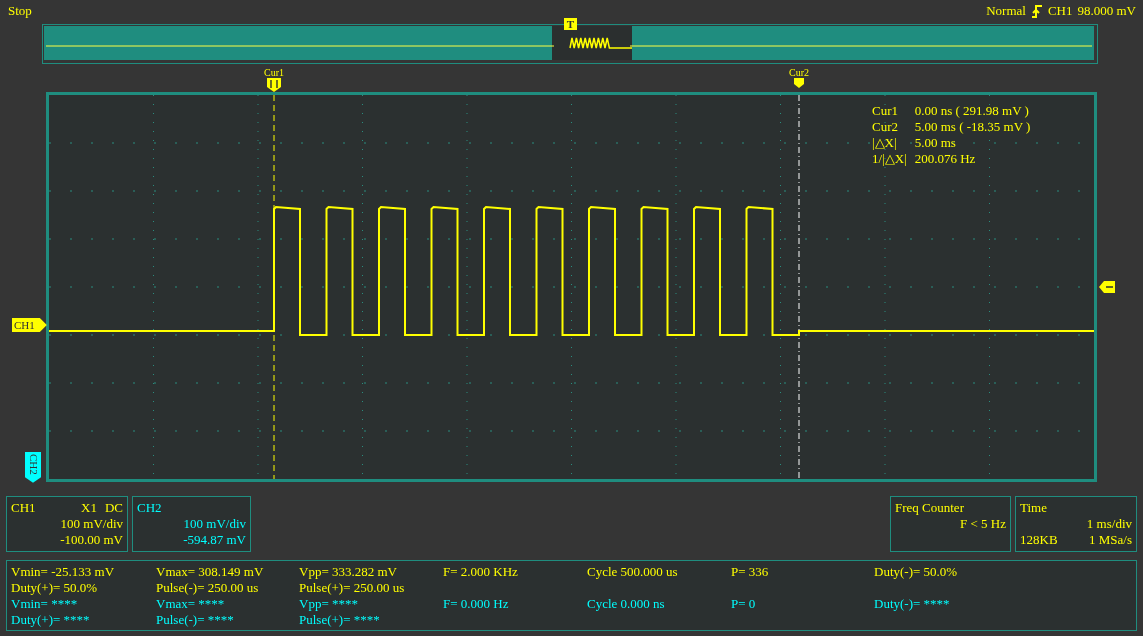 This screenshot has height=636, width=1143. Describe the element at coordinates (329, 604) in the screenshot. I see `measurement-value: Vpp= ****` at that location.